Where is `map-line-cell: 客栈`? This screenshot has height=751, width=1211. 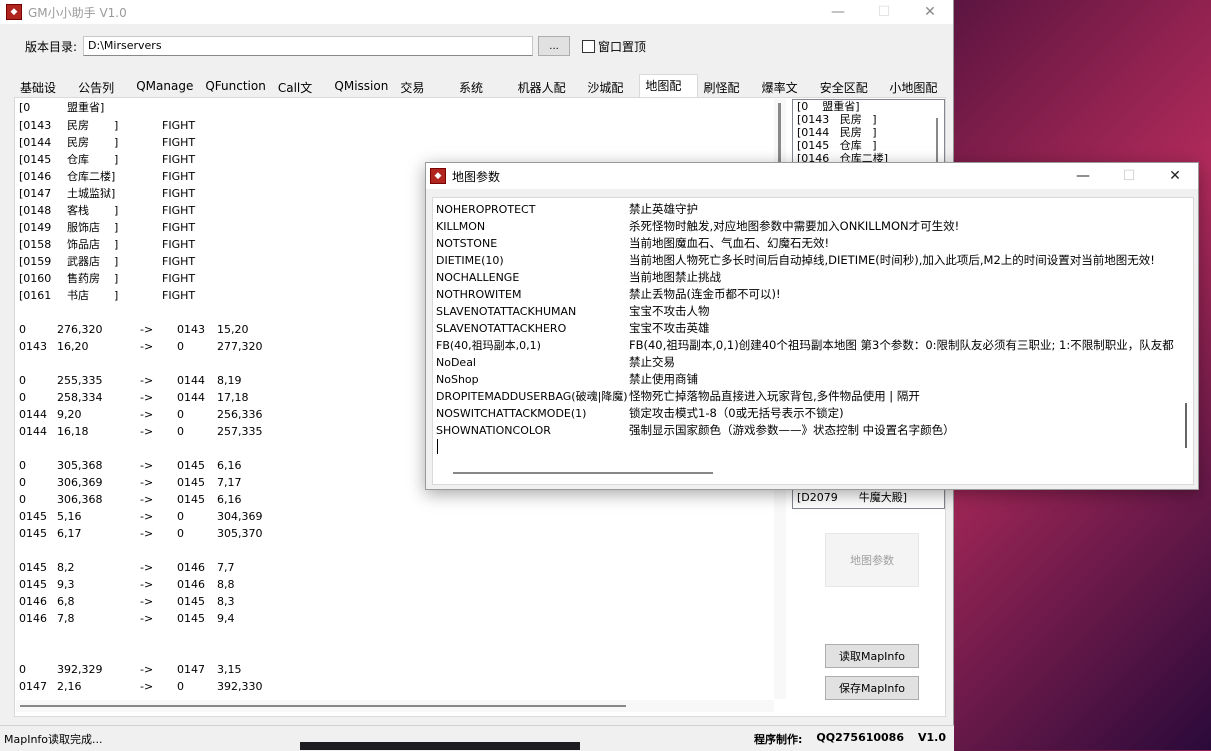 map-line-cell: 客栈 is located at coordinates (78, 210).